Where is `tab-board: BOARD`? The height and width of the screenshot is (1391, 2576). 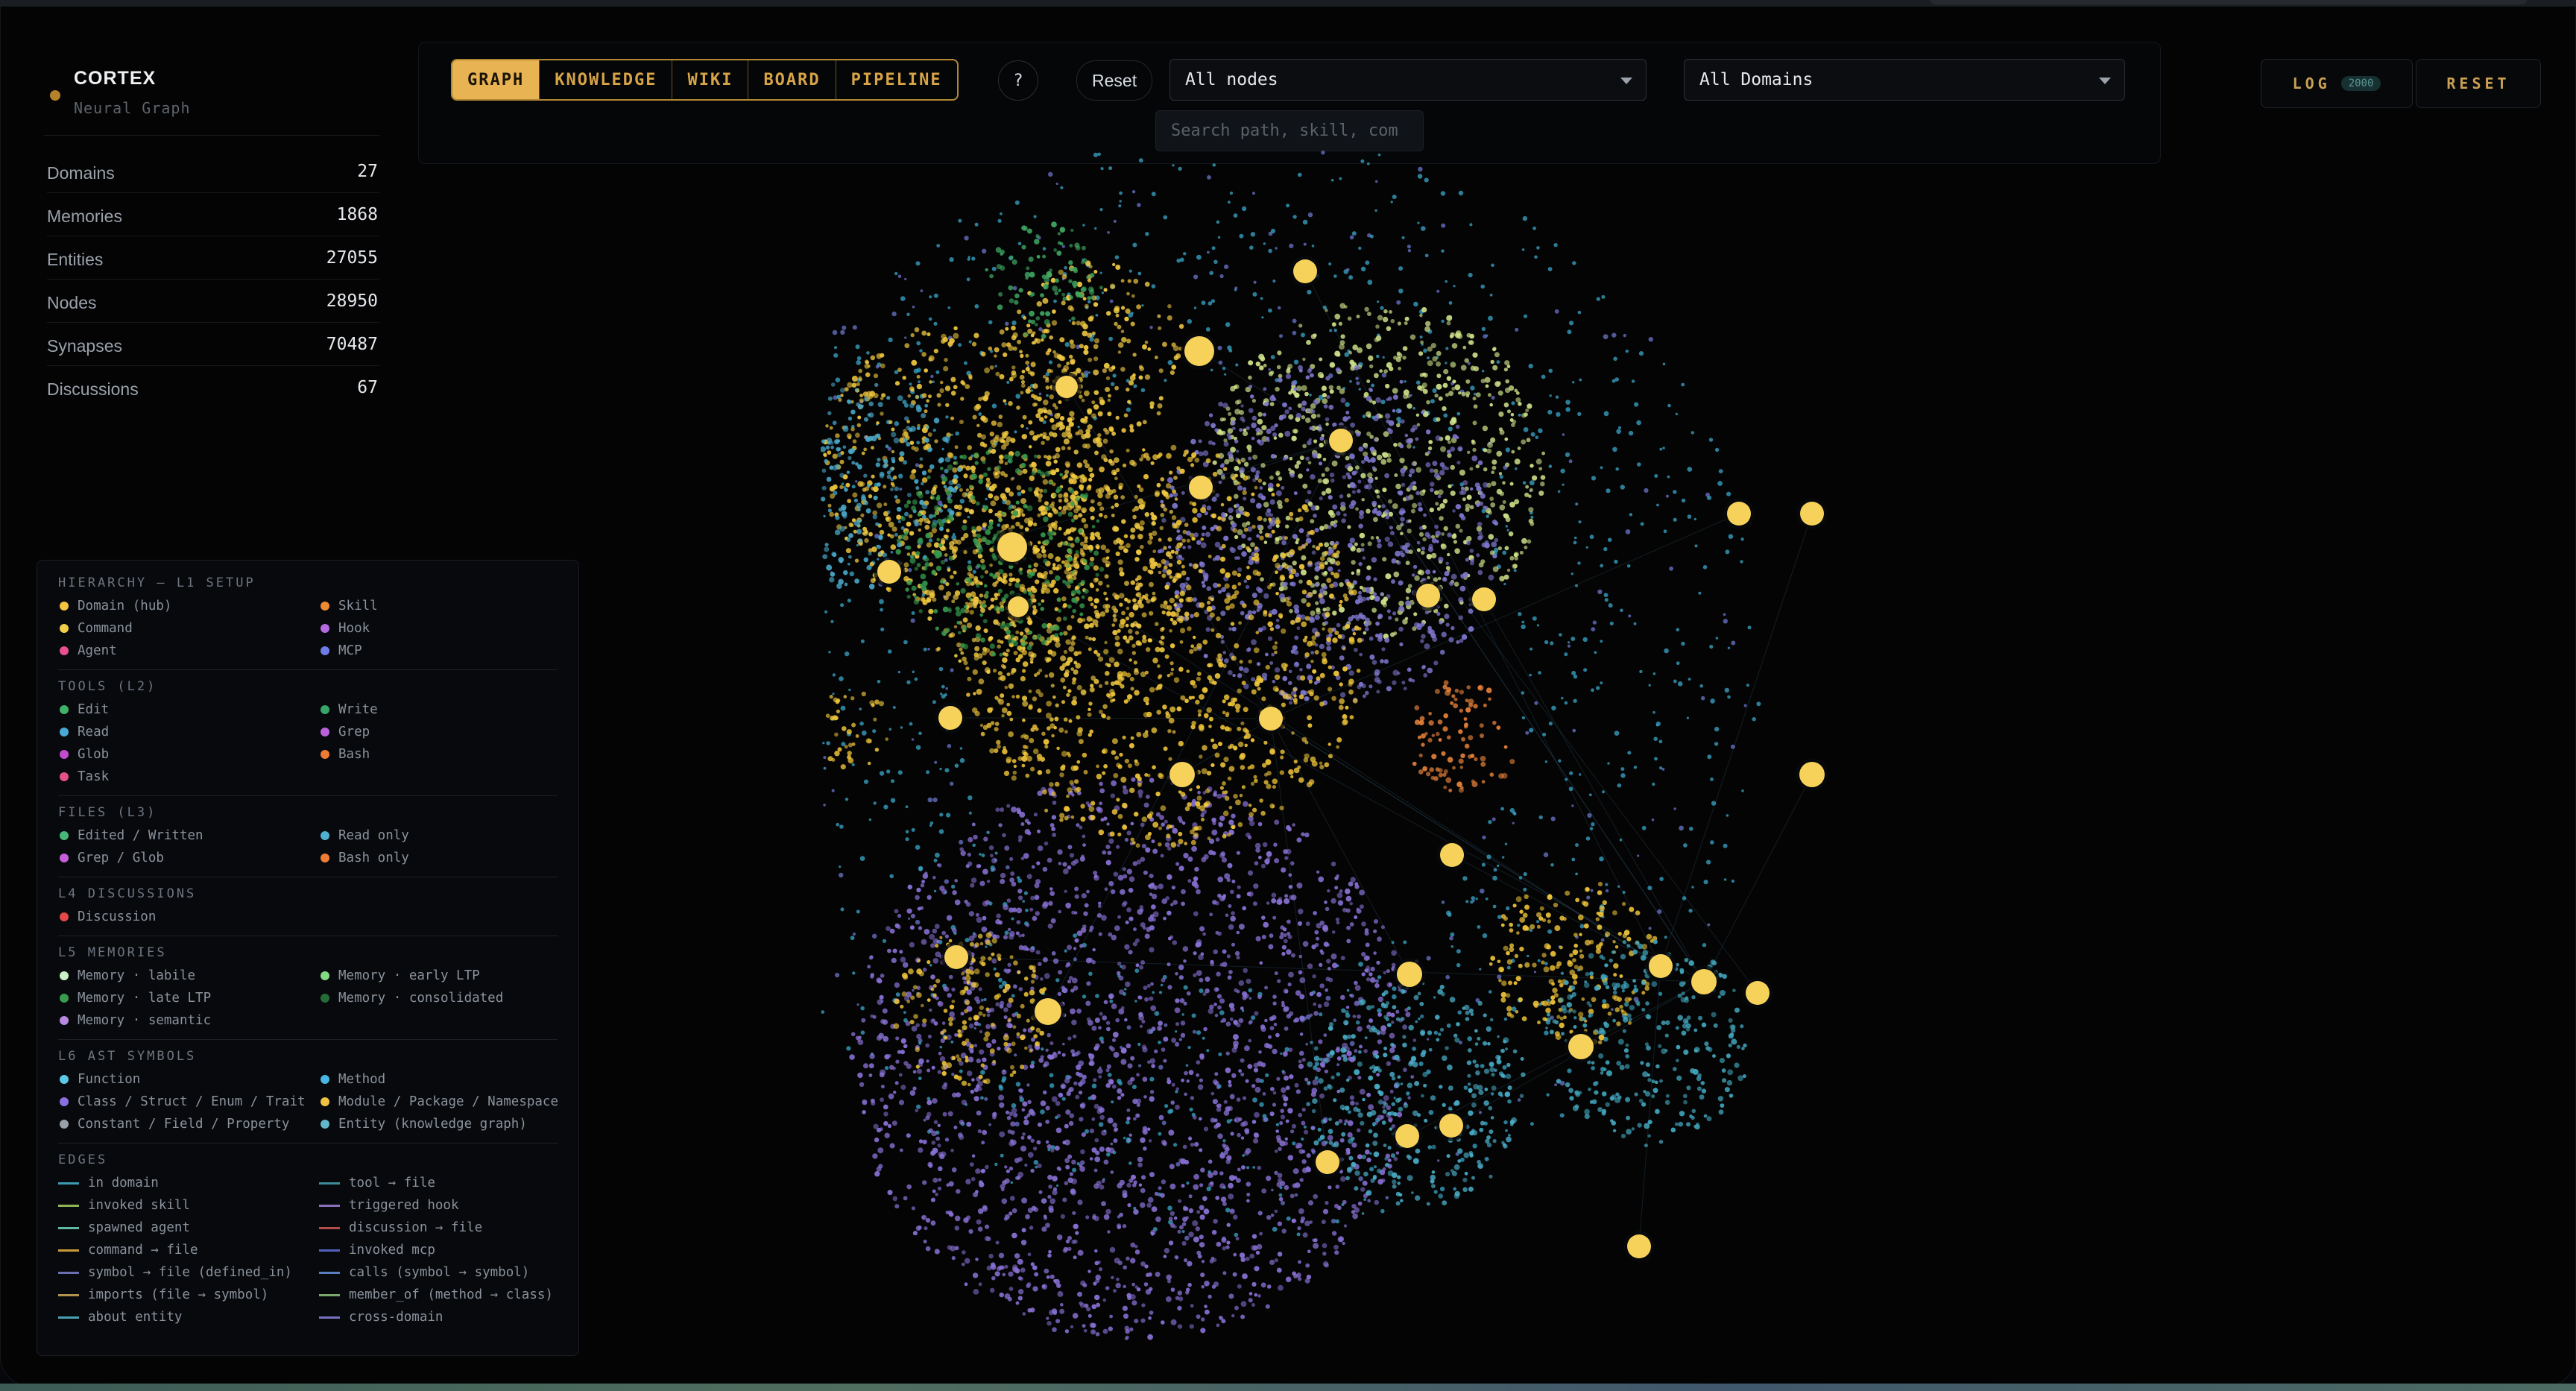
tab-board: BOARD is located at coordinates (792, 79).